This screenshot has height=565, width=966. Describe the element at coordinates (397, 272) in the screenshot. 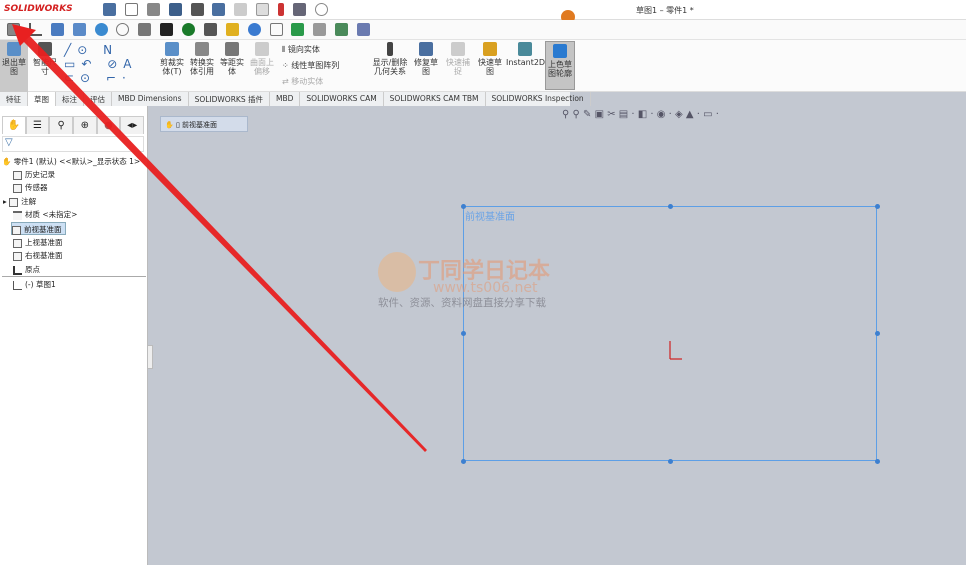

I see `watermark-logo` at that location.